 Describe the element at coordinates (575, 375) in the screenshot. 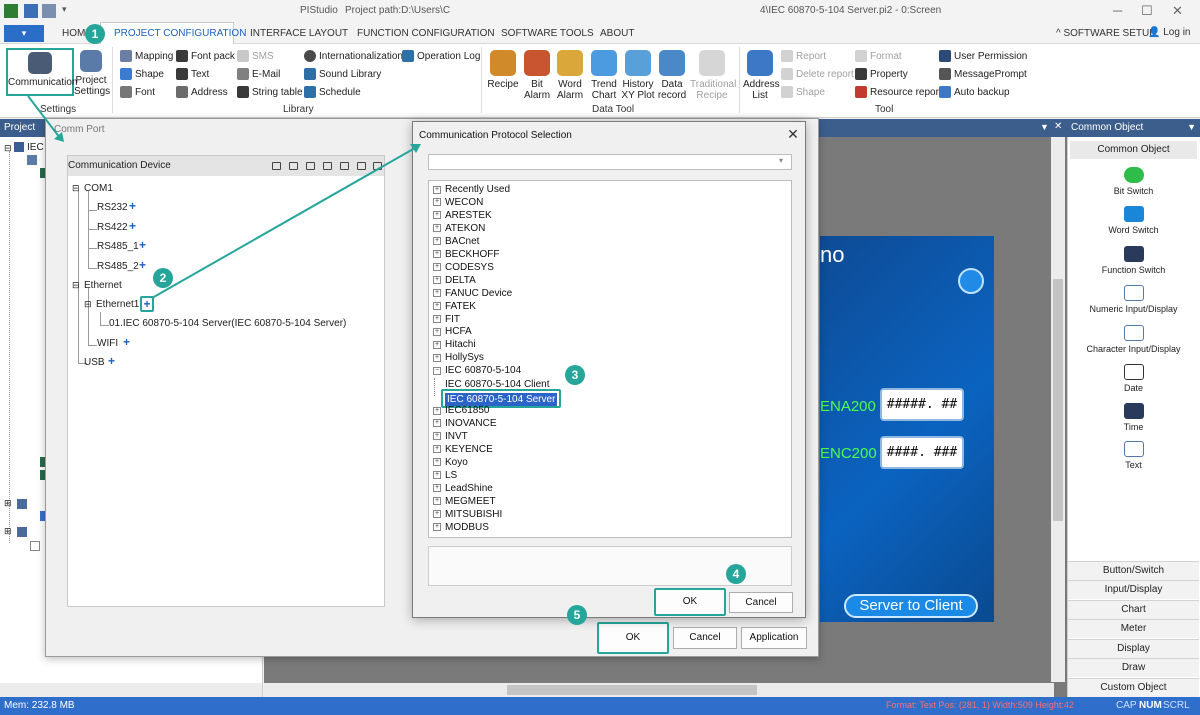

I see `step-badge-3: 3` at that location.